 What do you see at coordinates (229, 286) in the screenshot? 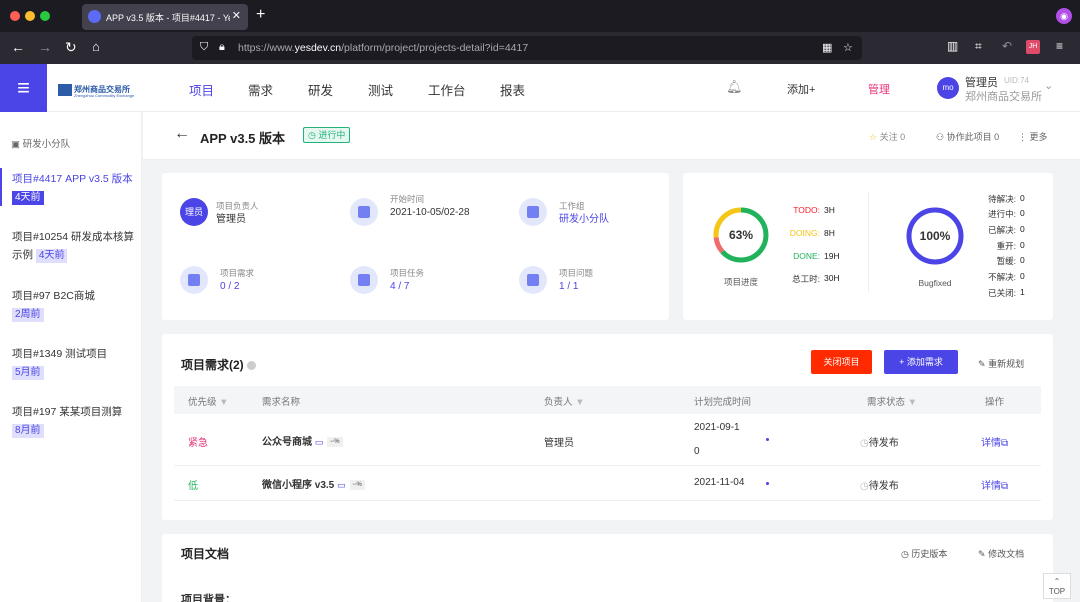
I see `requirement-count: 0 / 2` at bounding box center [229, 286].